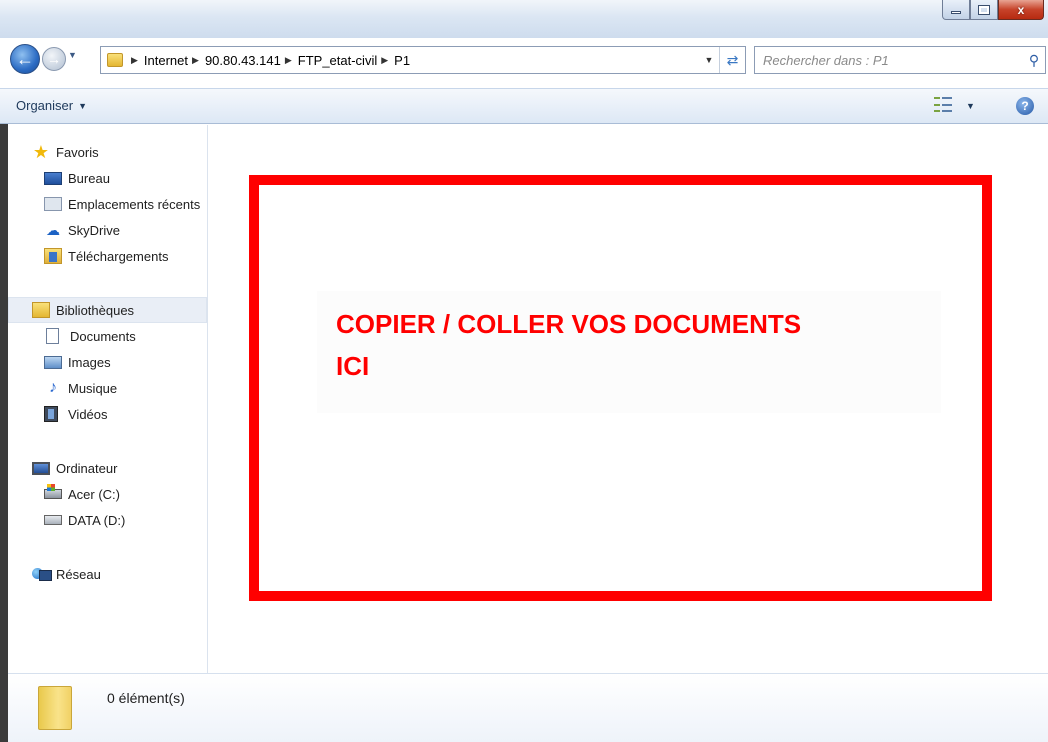 The height and width of the screenshot is (742, 1048). Describe the element at coordinates (709, 60) in the screenshot. I see `address-dropdown-icon: ▼` at that location.